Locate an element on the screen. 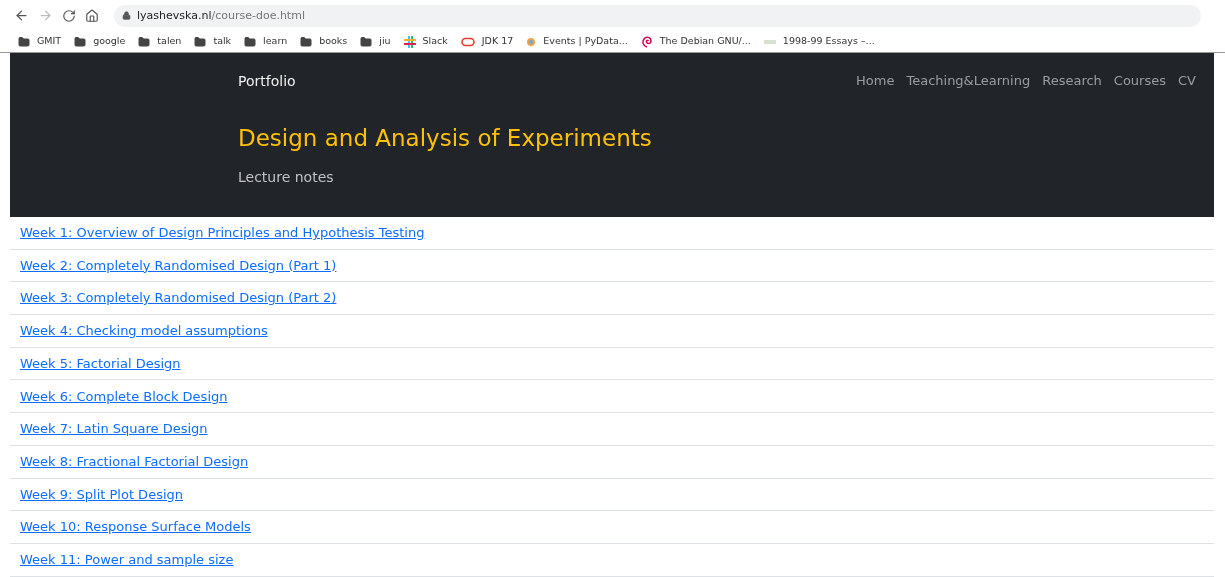 The width and height of the screenshot is (1225, 577). bookmark: talk is located at coordinates (213, 41).